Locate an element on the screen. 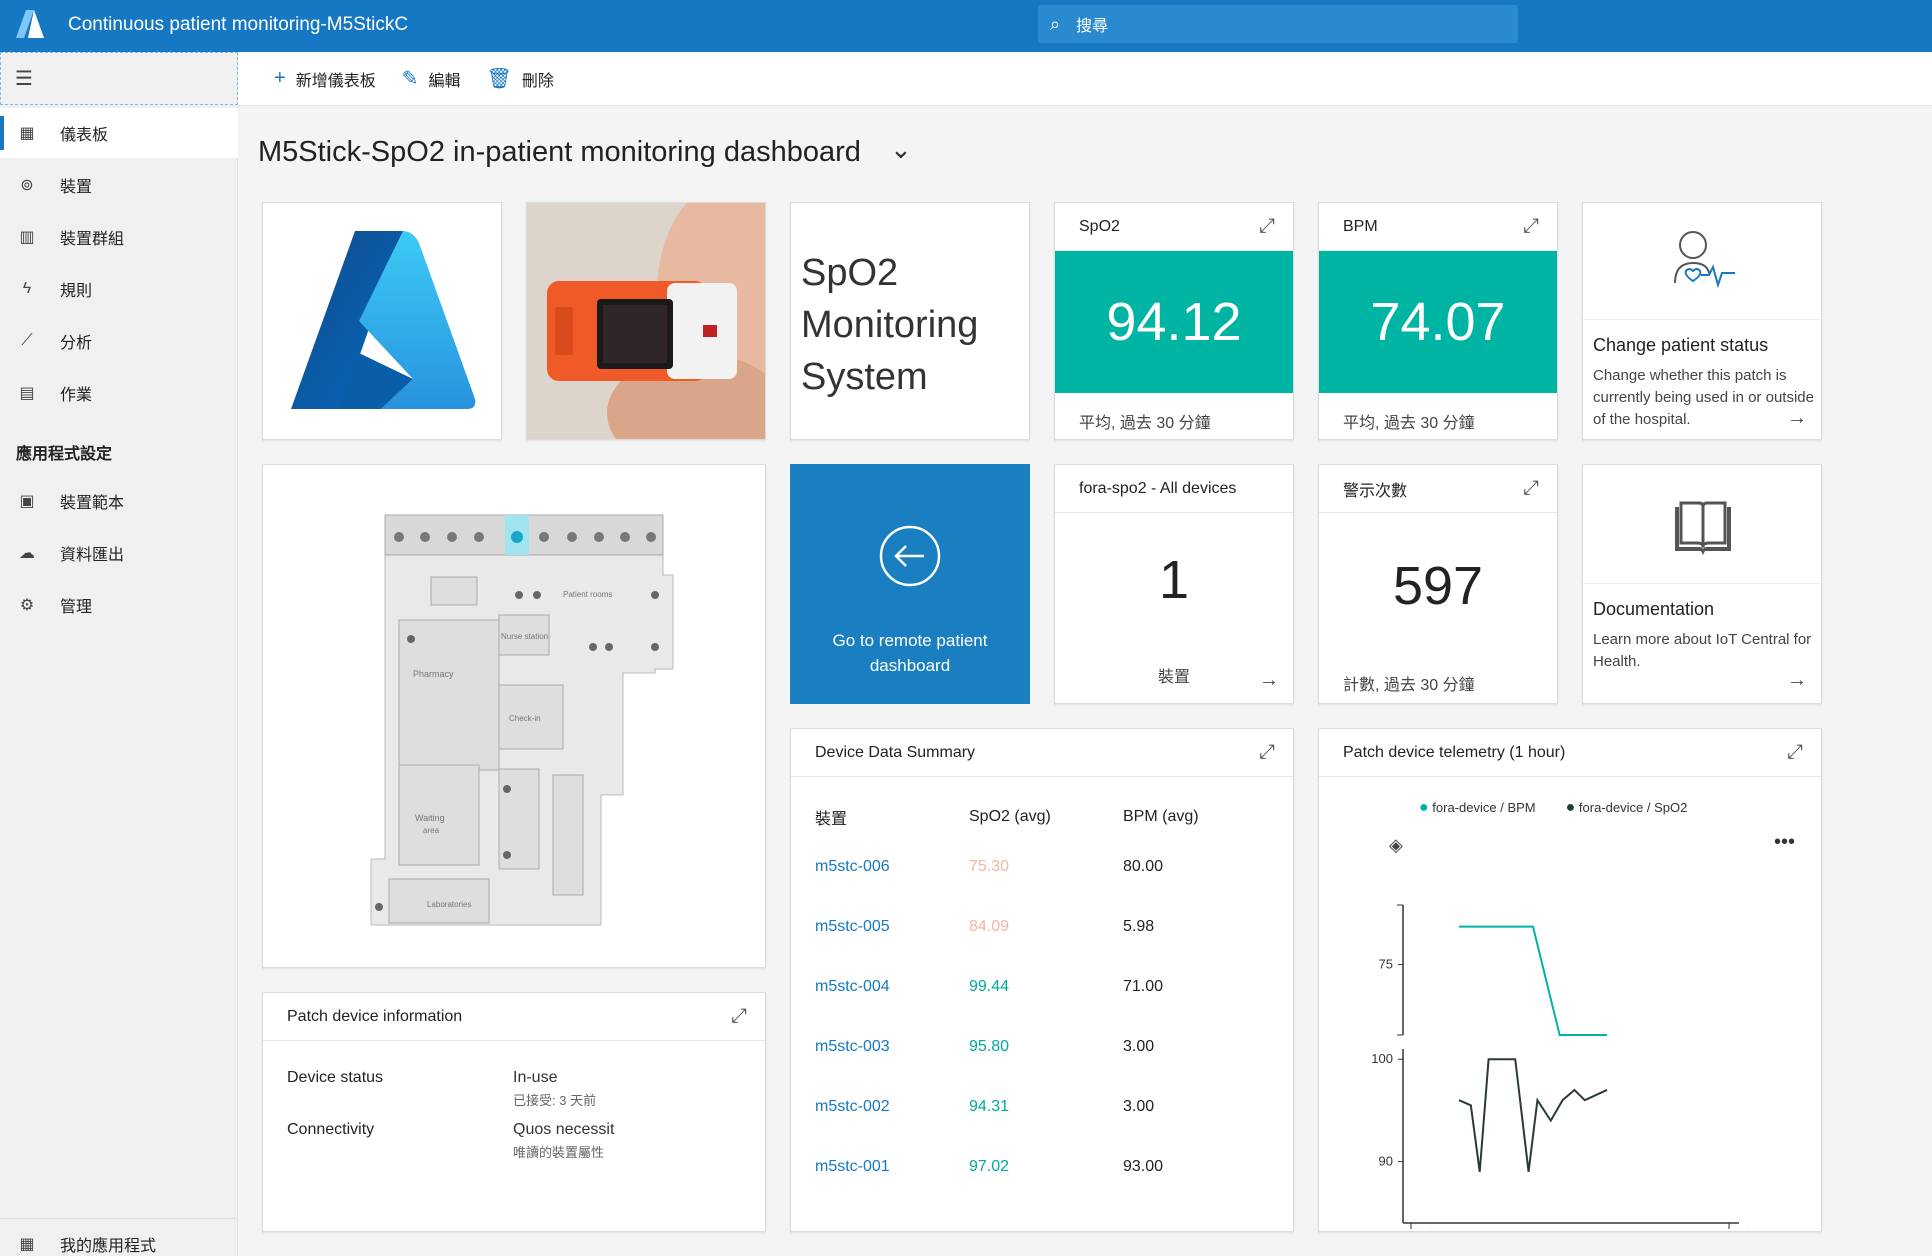 Image resolution: width=1932 pixels, height=1256 pixels. tile-title: Change patient status is located at coordinates (1681, 345).